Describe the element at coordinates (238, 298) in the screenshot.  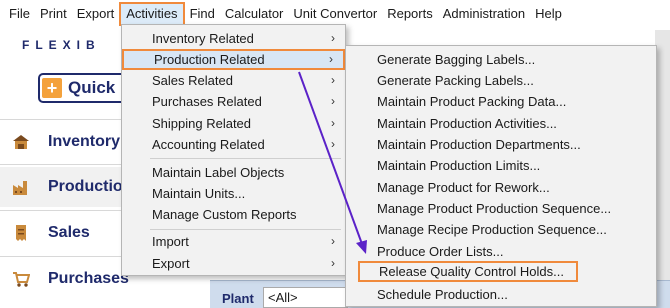
I see `plant-label: Plant` at that location.